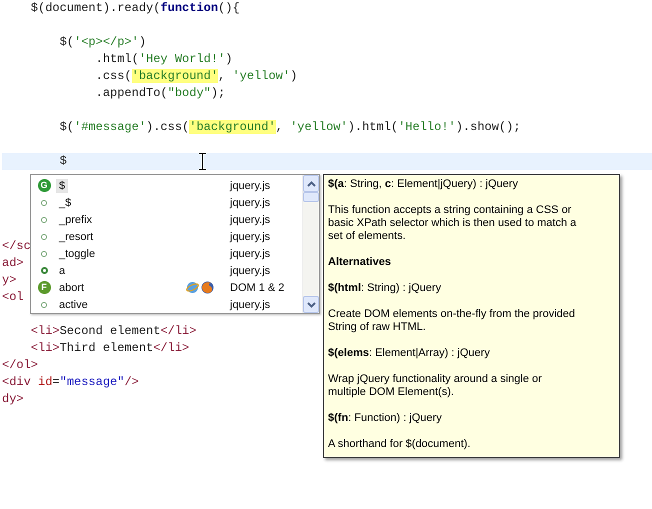 Image resolution: width=652 pixels, height=509 pixels. I want to click on description-text: Wrap jQuery functionality around a single or multiple DOM Element(s)., so click(435, 386).